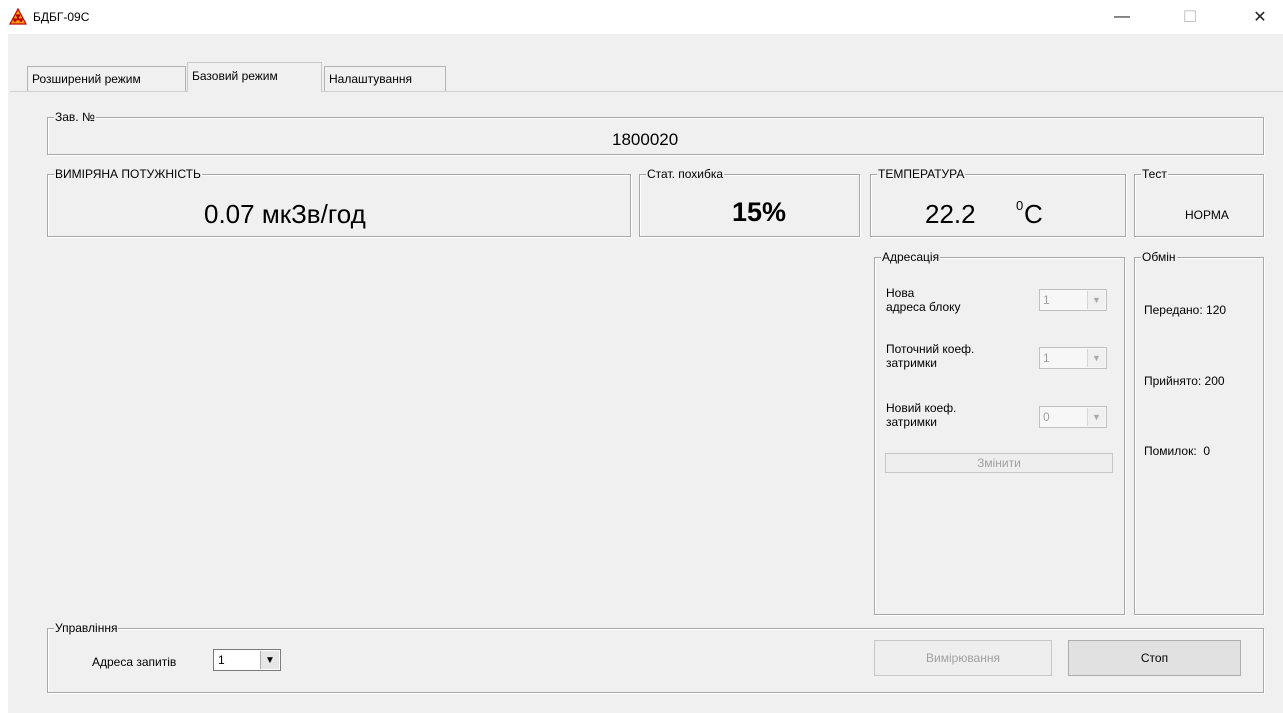  I want to click on dose-rate-group: ВИМІРЯНА ПОТУЖНІСТЬ 0.07 мкЗв/год, so click(339, 202).